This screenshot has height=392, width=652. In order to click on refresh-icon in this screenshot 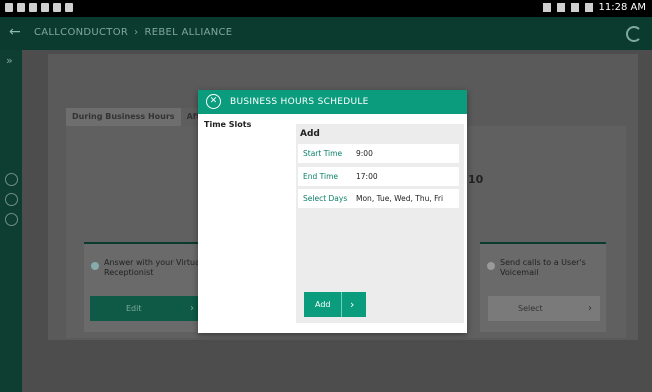, I will do `click(634, 34)`.